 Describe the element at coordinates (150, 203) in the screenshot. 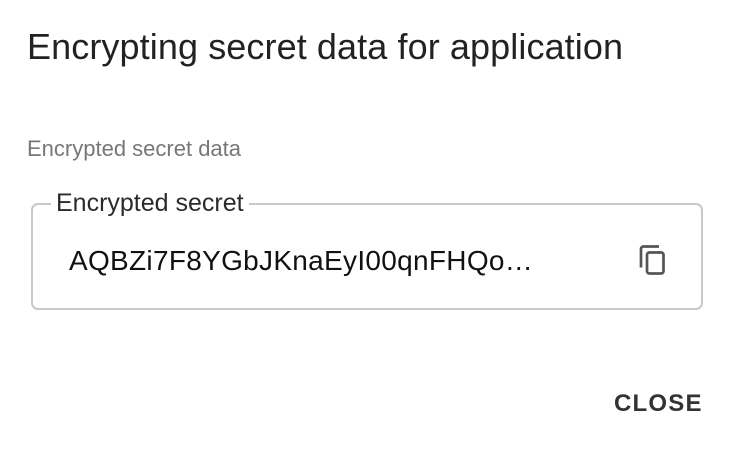

I see `field-label: Encrypted secret` at that location.